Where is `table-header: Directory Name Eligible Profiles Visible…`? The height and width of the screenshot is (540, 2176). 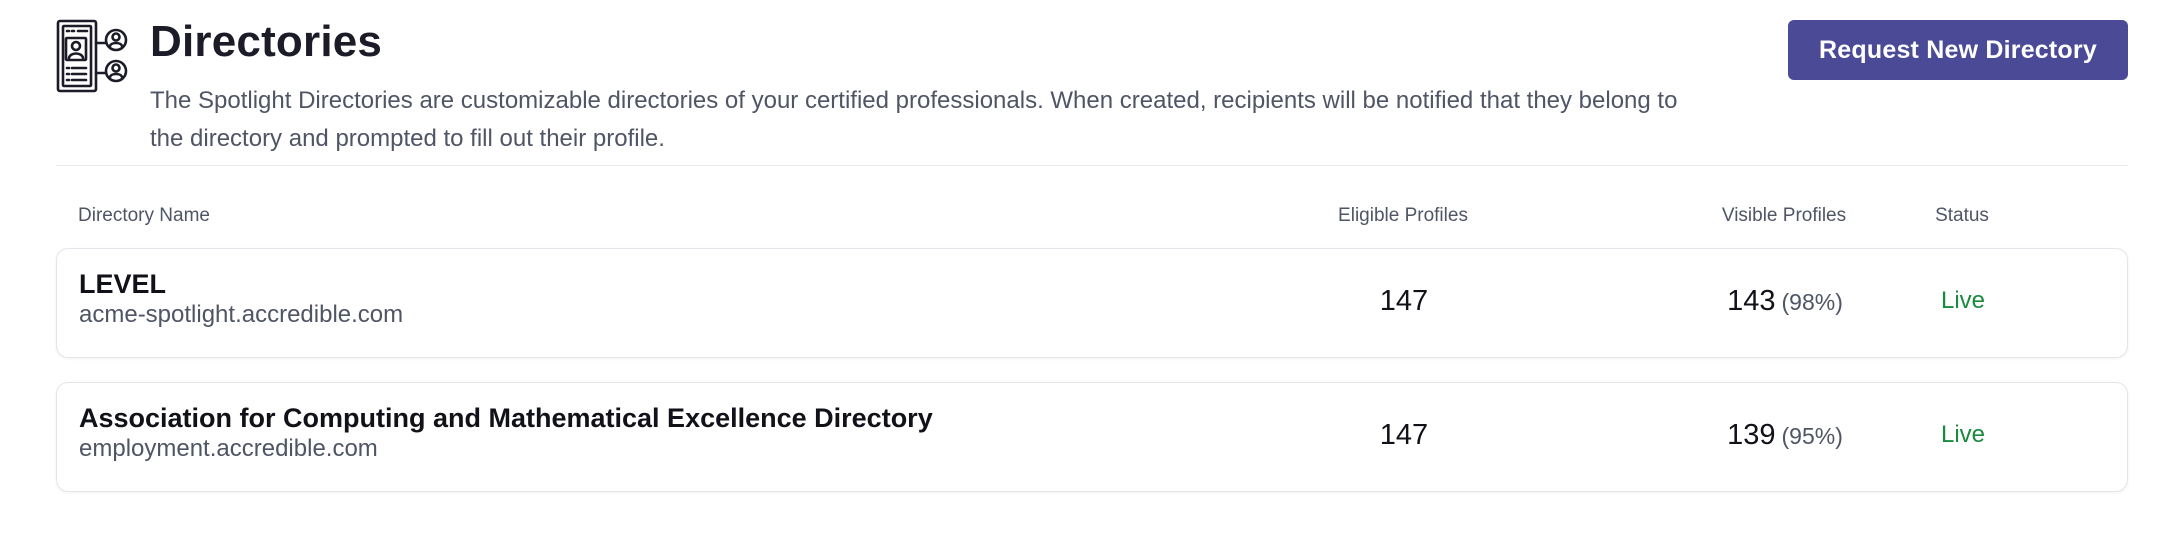 table-header: Directory Name Eligible Profiles Visible… is located at coordinates (1092, 216).